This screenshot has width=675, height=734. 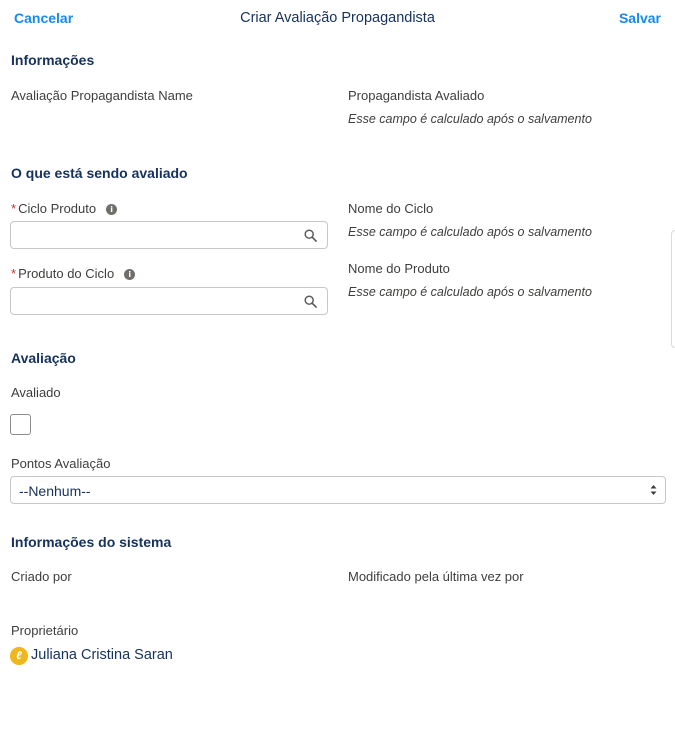 What do you see at coordinates (19, 656) in the screenshot?
I see `user-avatar-icon: ℓ` at bounding box center [19, 656].